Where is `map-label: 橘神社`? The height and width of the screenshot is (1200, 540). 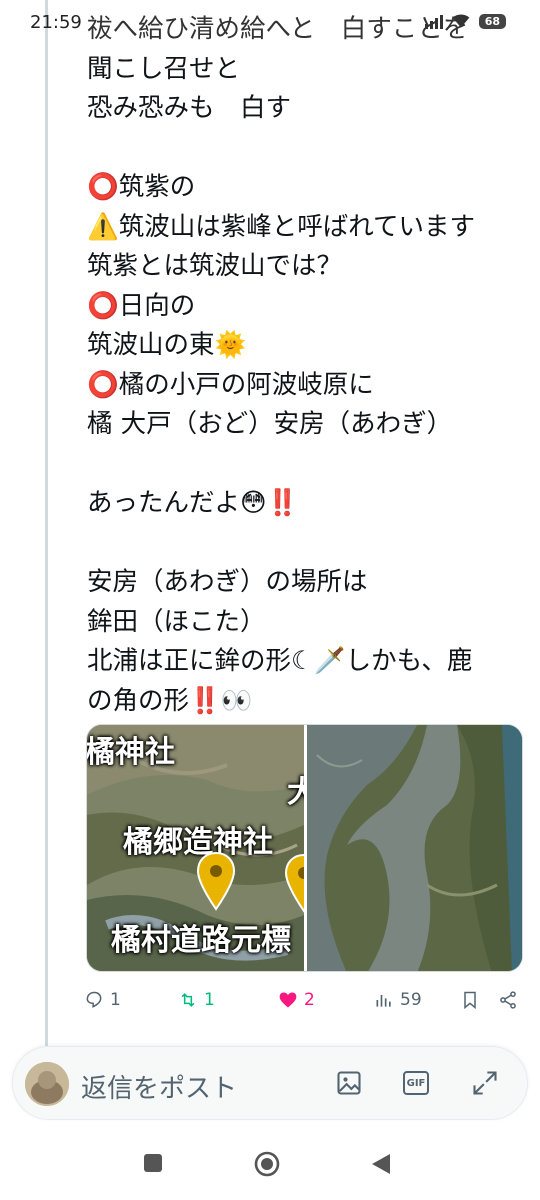
map-label: 橘神社 is located at coordinates (131, 752).